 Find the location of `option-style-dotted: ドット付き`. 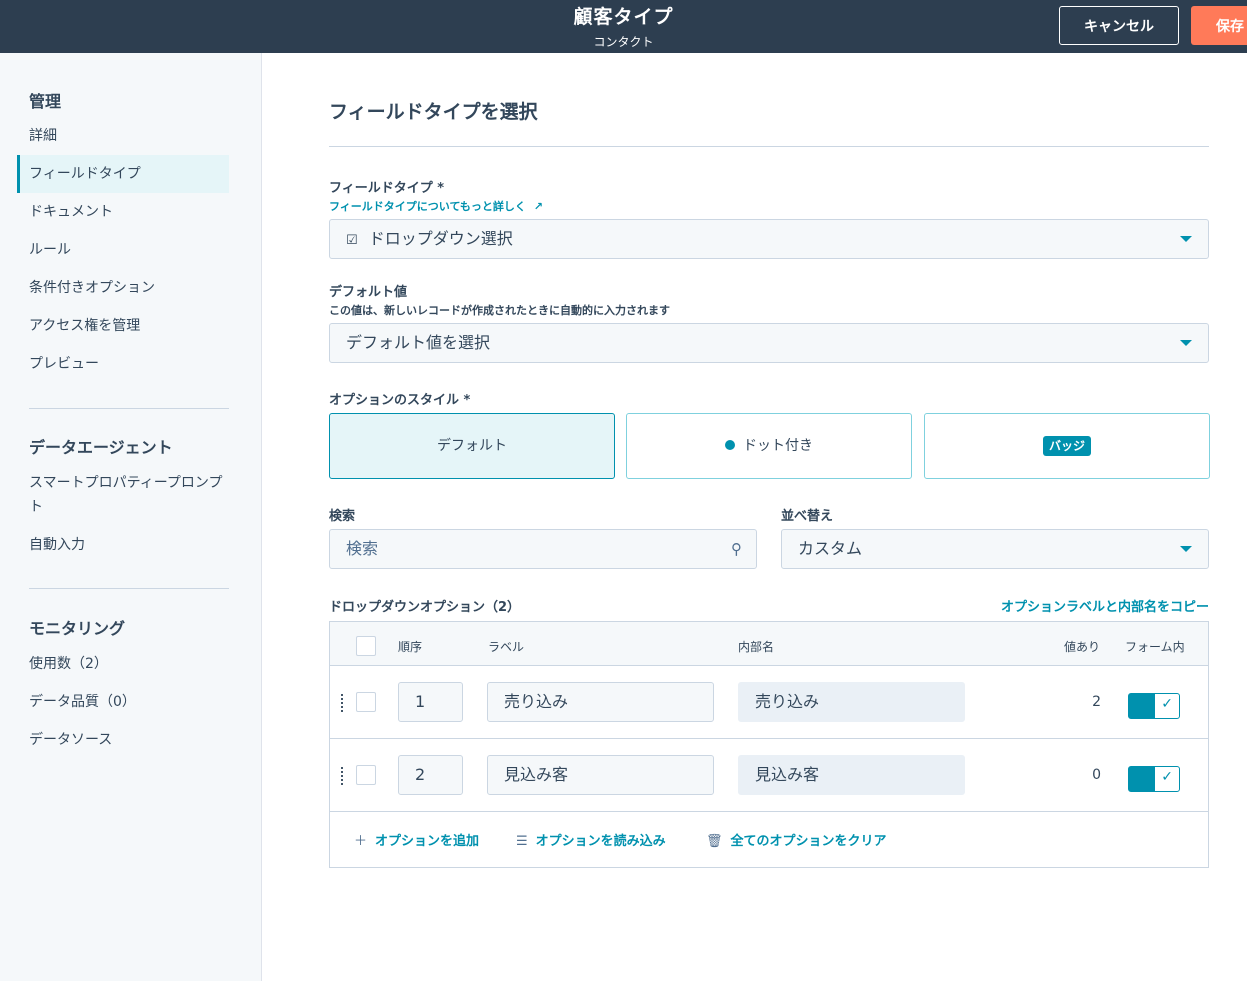

option-style-dotted: ドット付き is located at coordinates (769, 446).